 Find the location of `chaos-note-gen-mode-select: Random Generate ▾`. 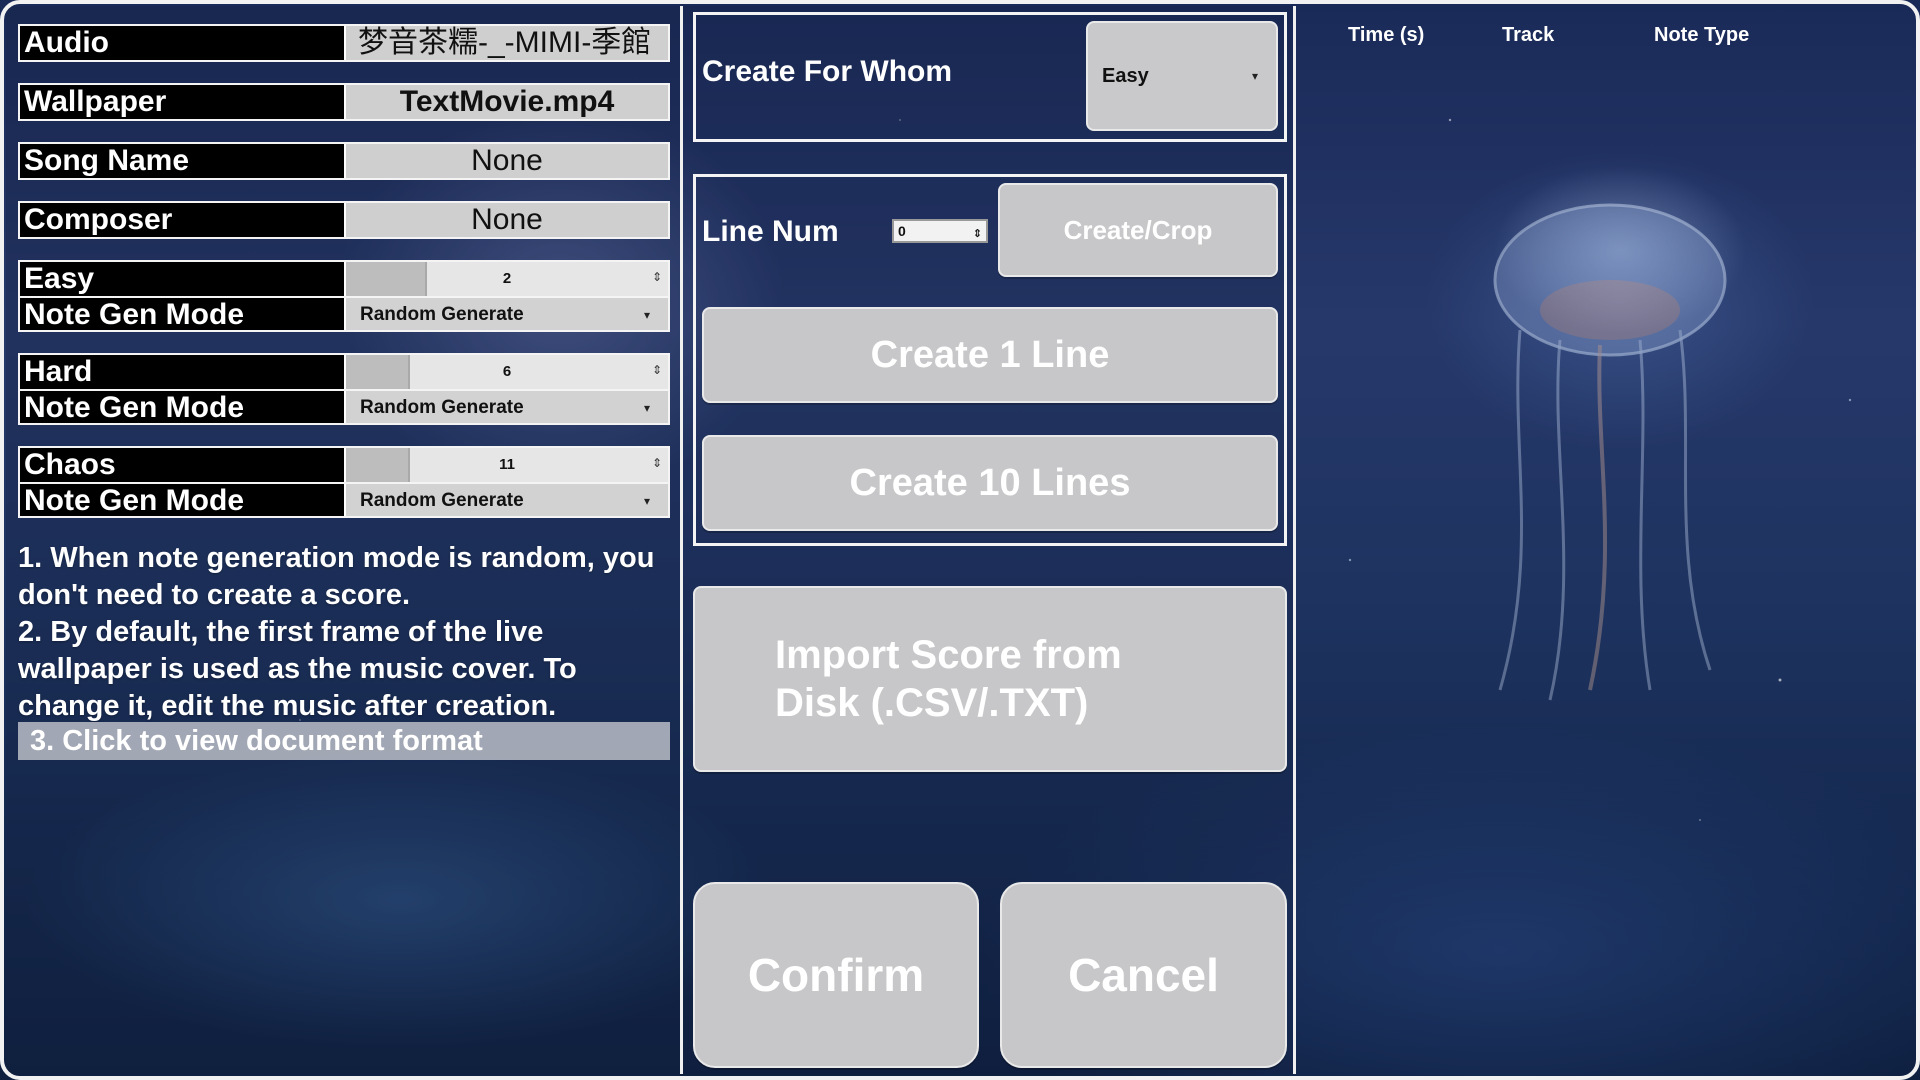

chaos-note-gen-mode-select: Random Generate ▾ is located at coordinates (506, 500).